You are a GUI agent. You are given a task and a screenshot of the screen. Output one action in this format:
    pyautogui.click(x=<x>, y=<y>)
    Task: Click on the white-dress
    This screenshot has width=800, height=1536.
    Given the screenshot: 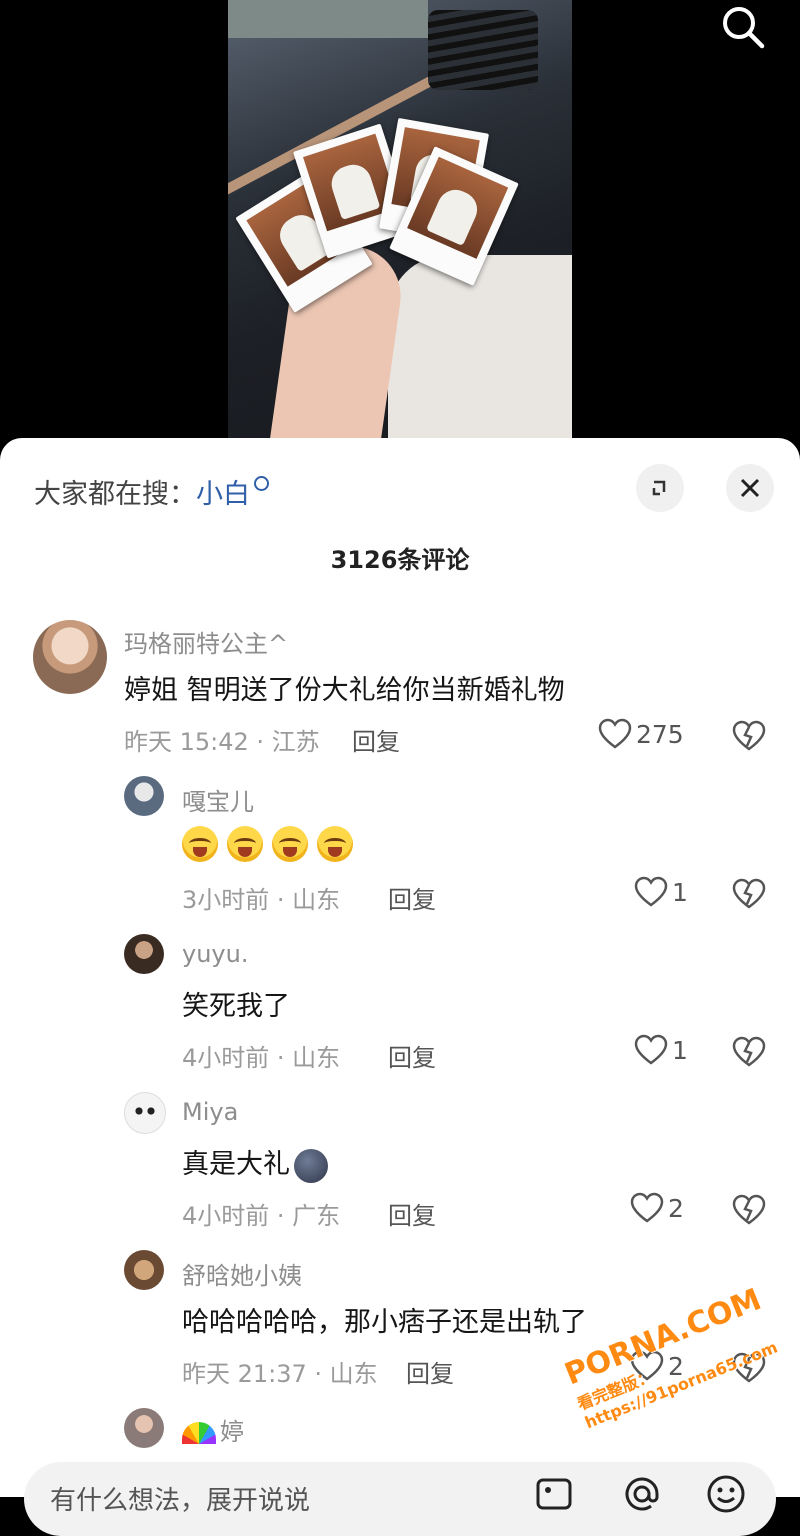 What is the action you would take?
    pyautogui.click(x=480, y=352)
    